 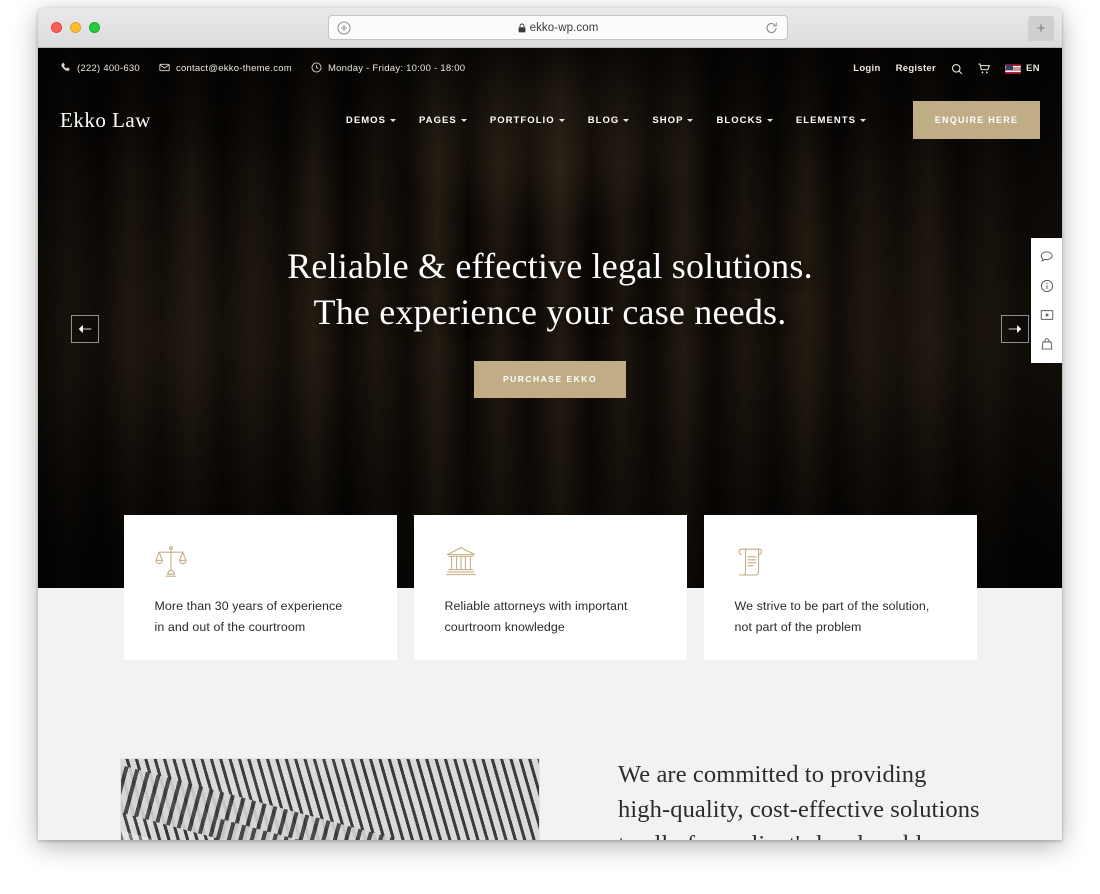 What do you see at coordinates (984, 69) in the screenshot?
I see `cart-icon` at bounding box center [984, 69].